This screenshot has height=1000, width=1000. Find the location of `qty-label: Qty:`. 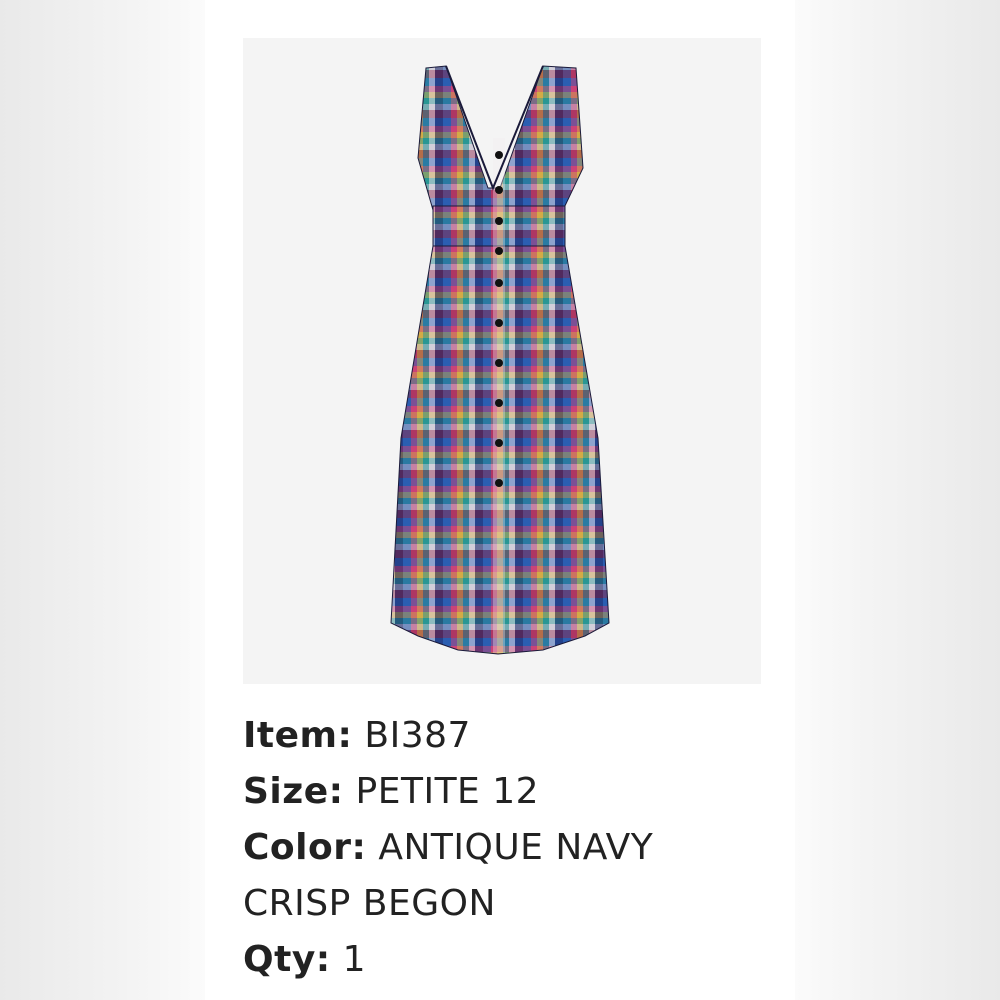

qty-label: Qty: is located at coordinates (287, 959).